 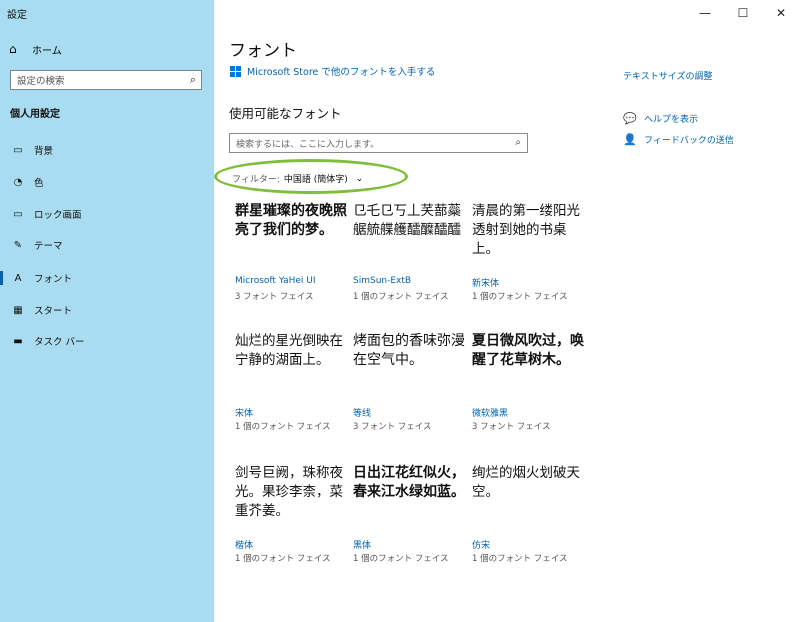 What do you see at coordinates (18, 278) in the screenshot?
I see `font-icon: A` at bounding box center [18, 278].